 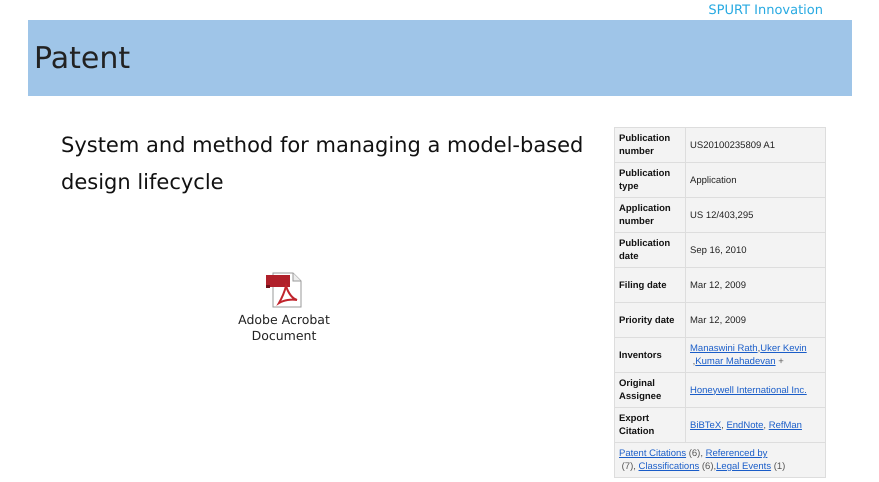 What do you see at coordinates (650, 145) in the screenshot?
I see `table-cell: Publication number` at bounding box center [650, 145].